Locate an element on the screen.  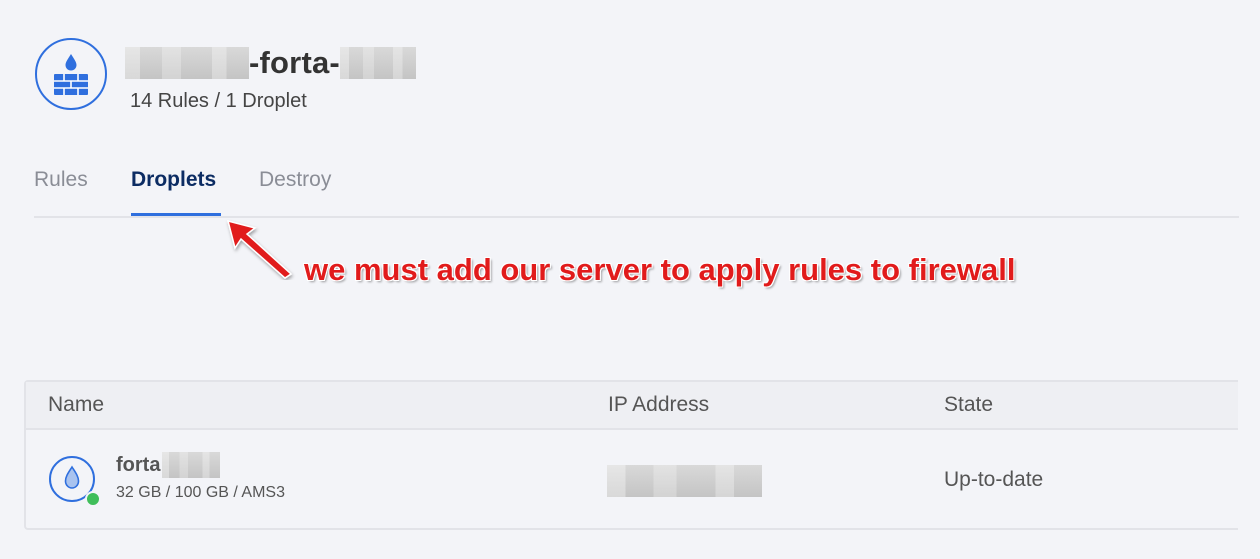
page-title: -forta- is located at coordinates (270, 63).